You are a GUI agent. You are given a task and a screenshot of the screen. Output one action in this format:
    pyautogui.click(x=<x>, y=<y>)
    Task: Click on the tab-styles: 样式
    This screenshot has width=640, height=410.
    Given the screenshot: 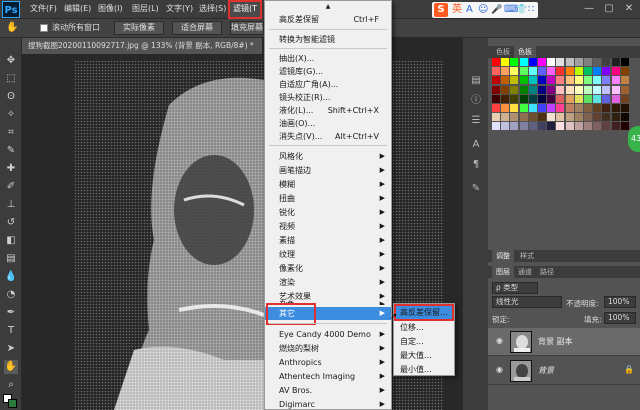 What is the action you would take?
    pyautogui.click(x=527, y=256)
    